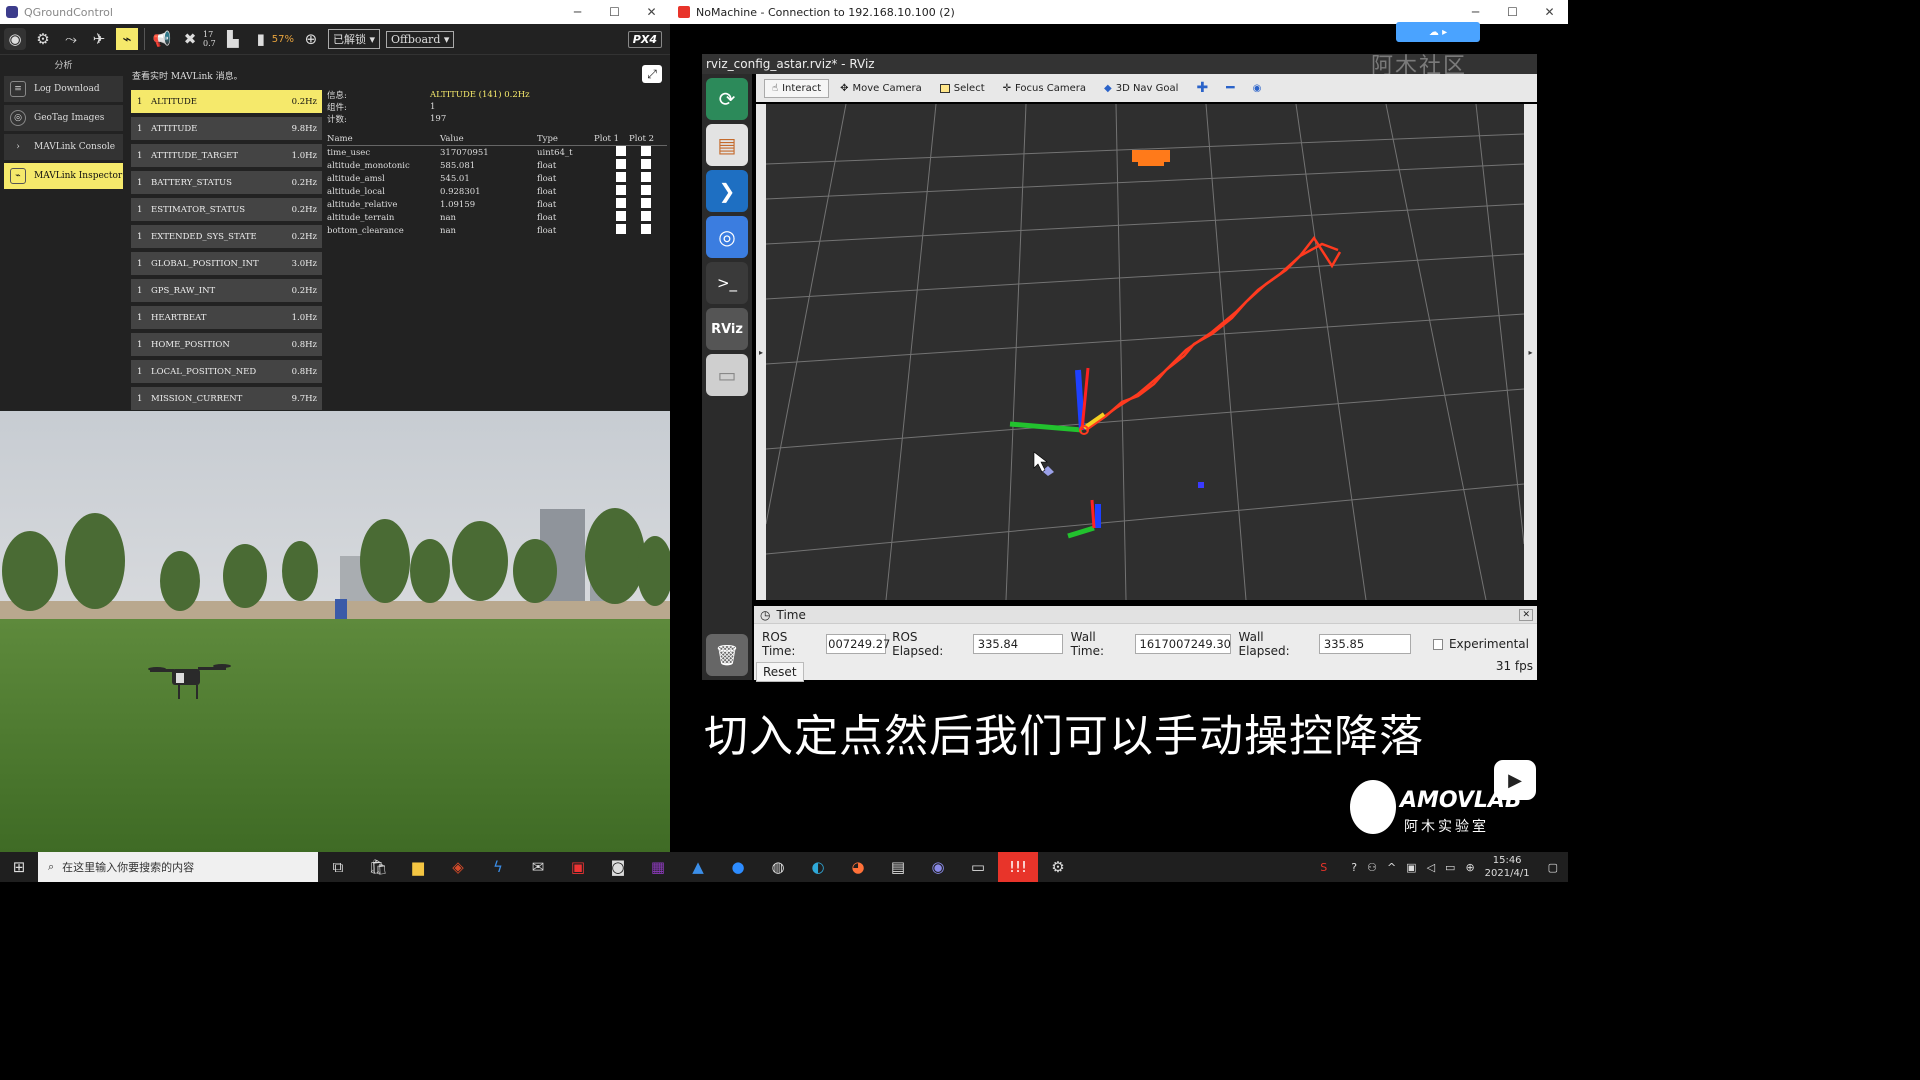 Image resolution: width=1920 pixels, height=1080 pixels. What do you see at coordinates (226, 155) in the screenshot?
I see `message-row: 1 ATTITUDE_TARGET 1.0Hz` at bounding box center [226, 155].